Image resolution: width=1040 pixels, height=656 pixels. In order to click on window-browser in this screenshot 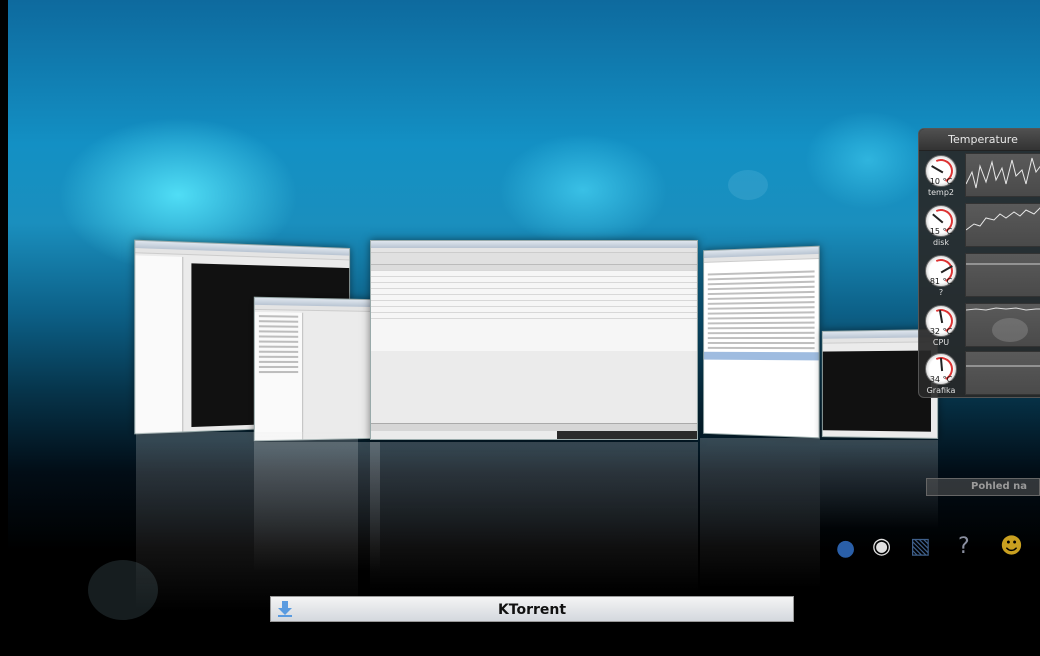, I will do `click(761, 342)`.